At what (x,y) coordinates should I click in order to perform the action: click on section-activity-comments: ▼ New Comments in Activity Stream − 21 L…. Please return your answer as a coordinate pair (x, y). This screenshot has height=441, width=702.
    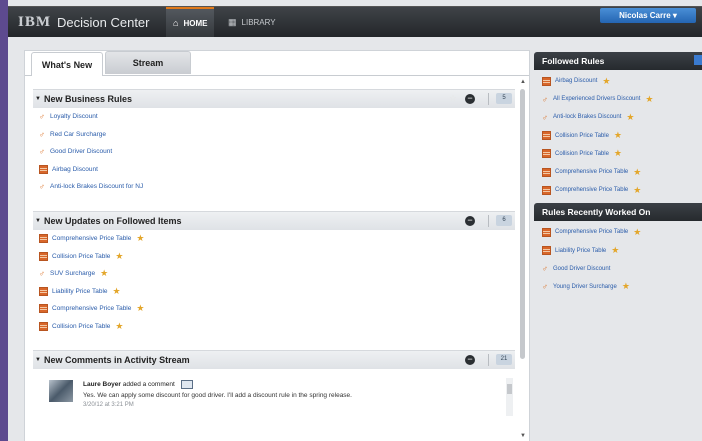
    Looking at the image, I should click on (274, 395).